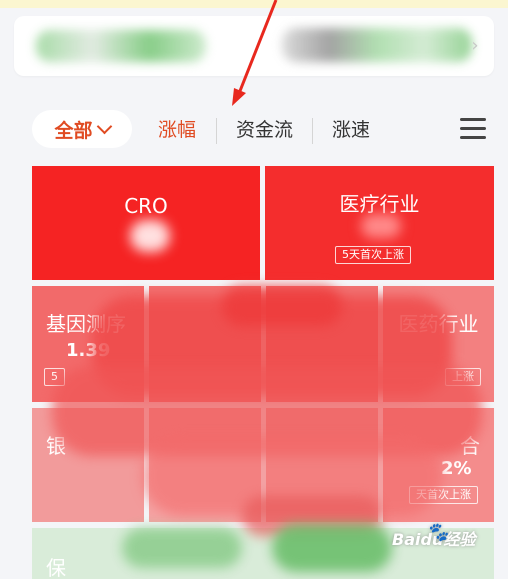 This screenshot has height=579, width=508. Describe the element at coordinates (73, 130) in the screenshot. I see `filter-label: 全部` at that location.